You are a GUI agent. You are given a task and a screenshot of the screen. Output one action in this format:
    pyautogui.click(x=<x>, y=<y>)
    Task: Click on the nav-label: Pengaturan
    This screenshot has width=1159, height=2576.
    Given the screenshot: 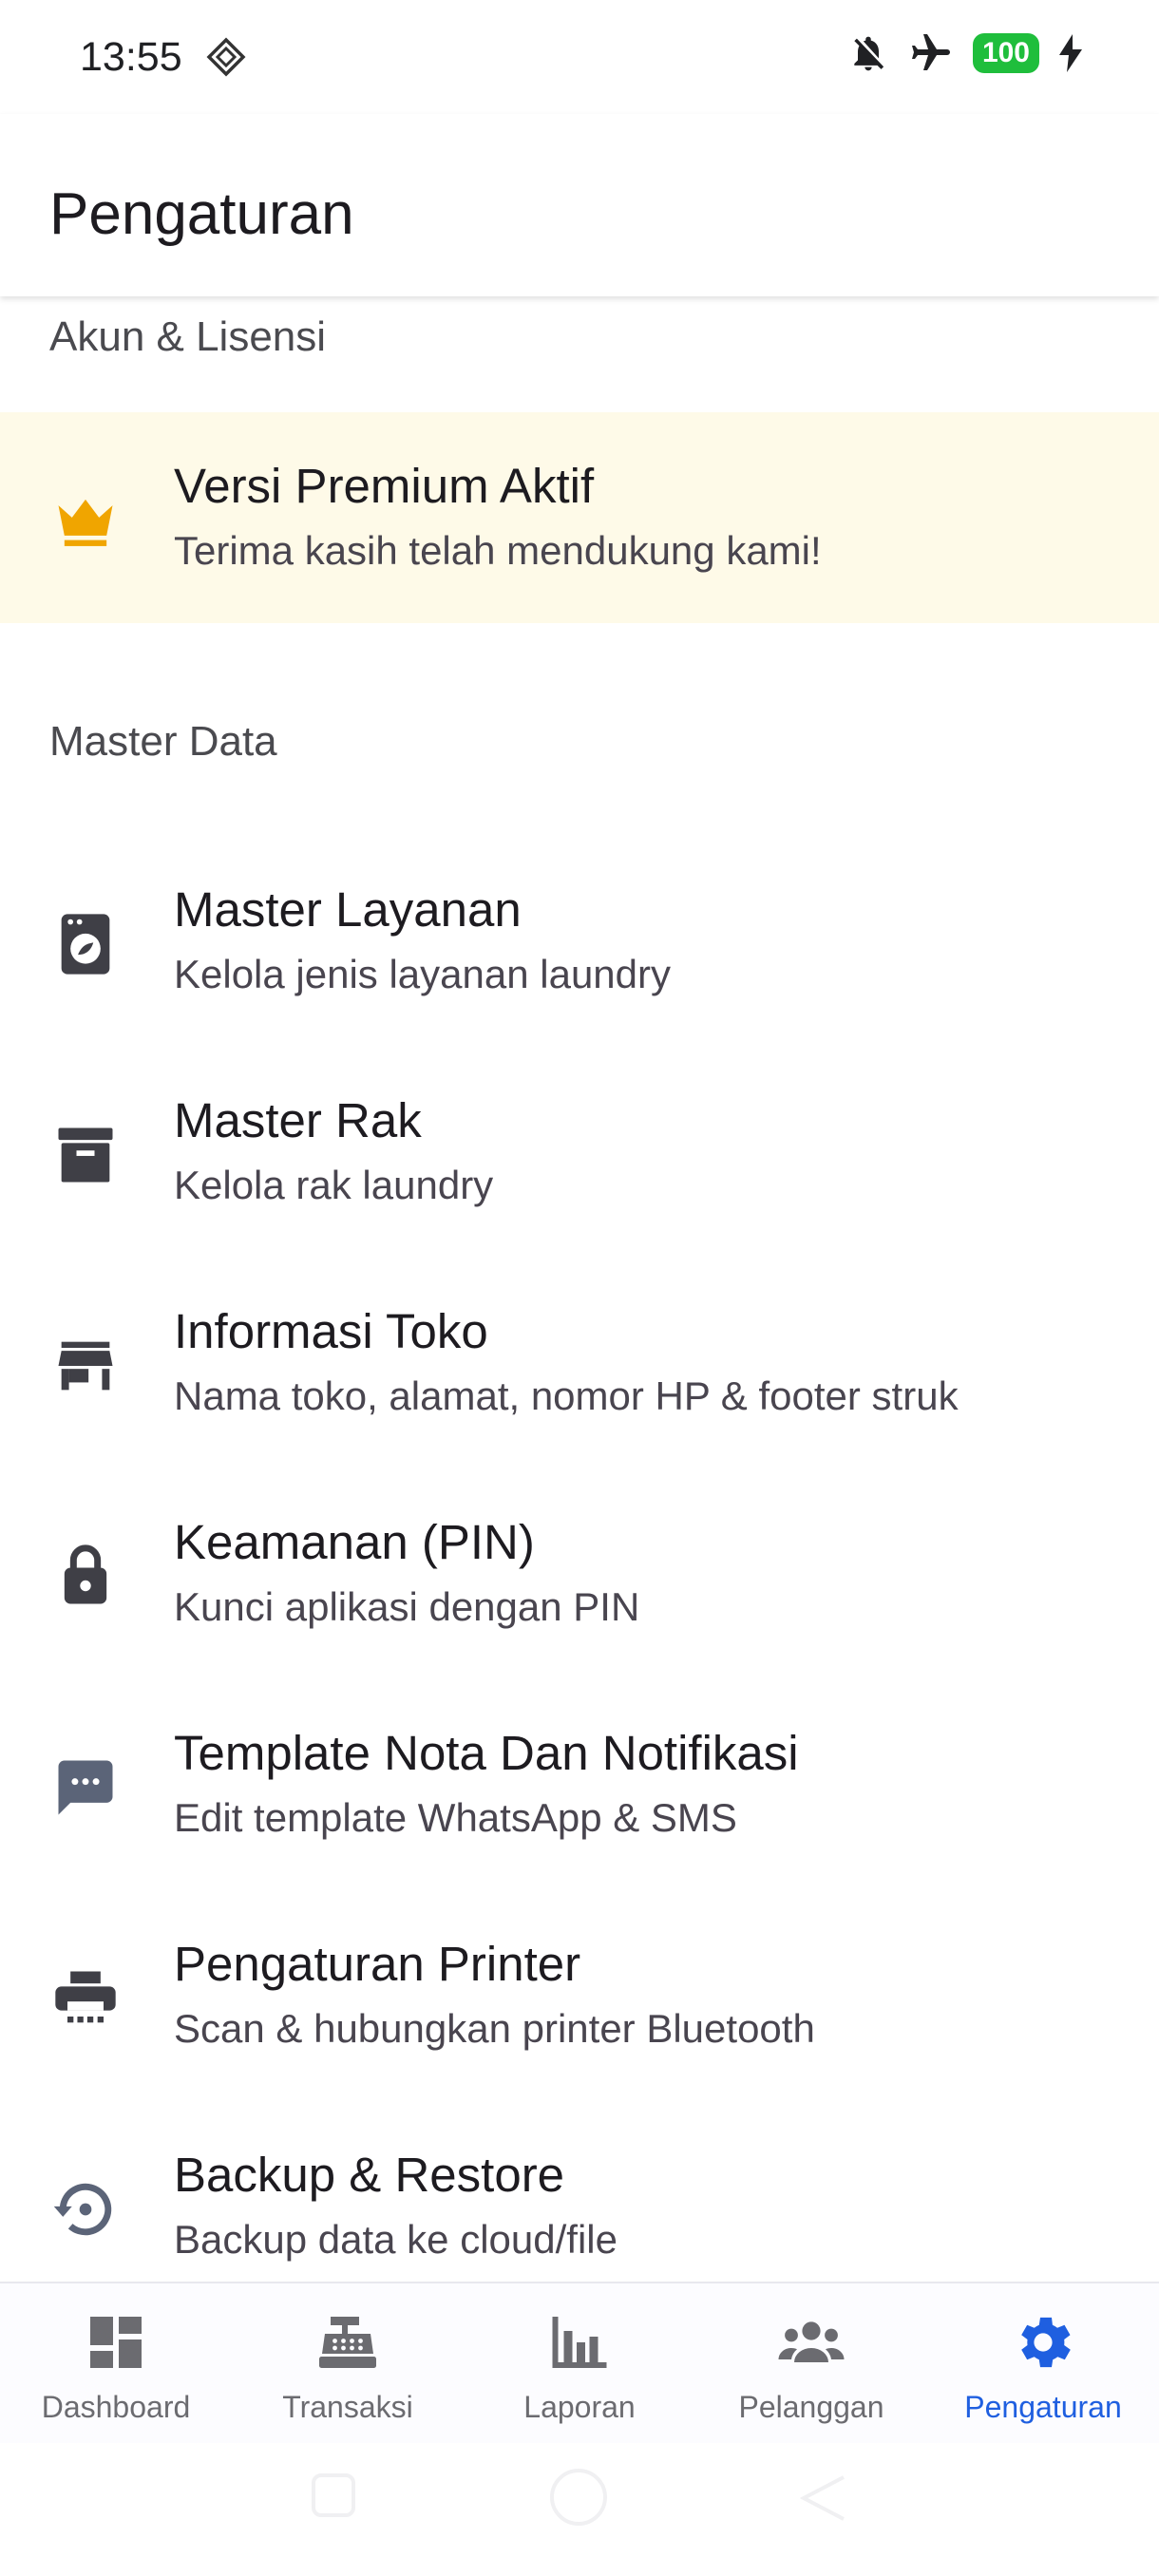 What is the action you would take?
    pyautogui.click(x=1043, y=2407)
    